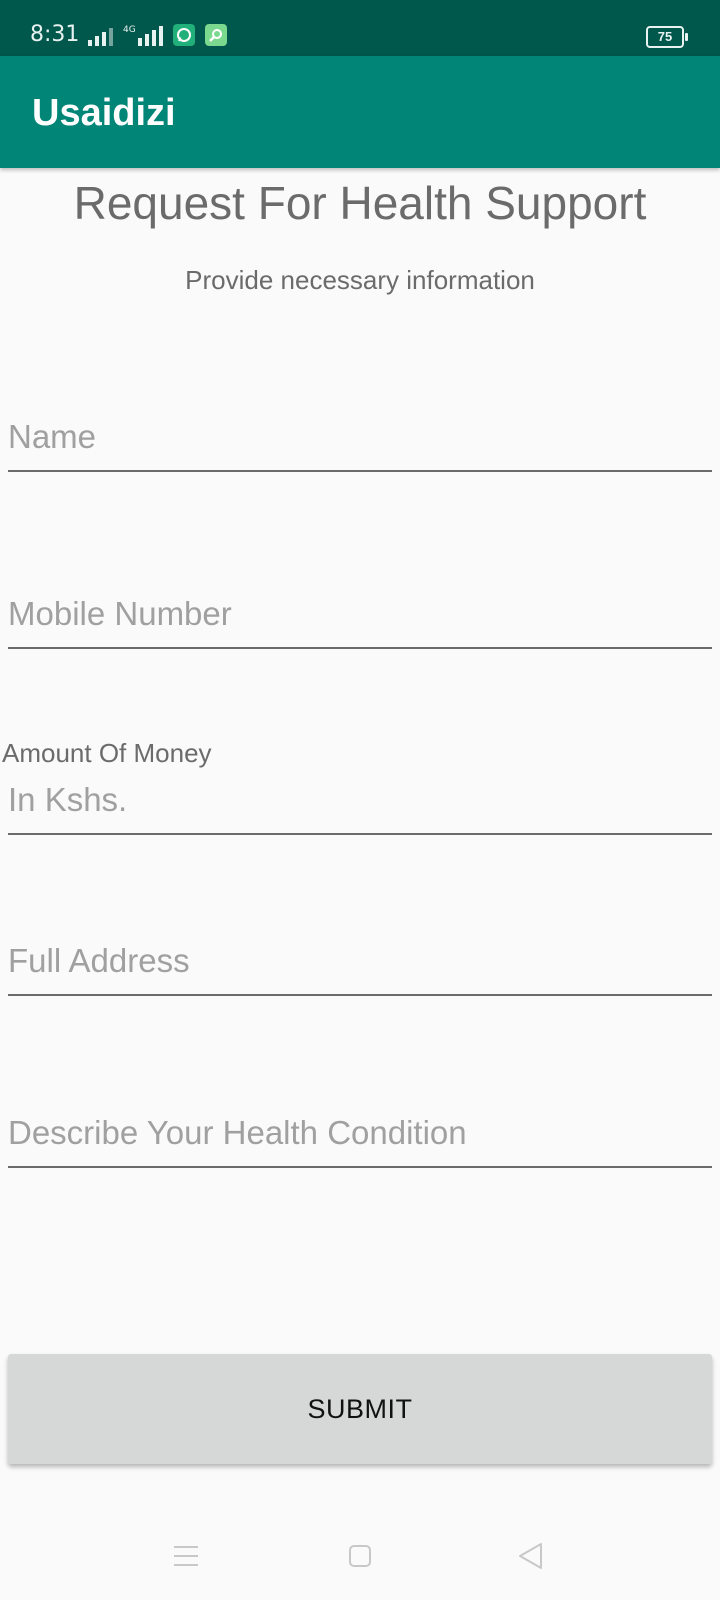 The image size is (720, 1600). I want to click on network-label: 4G, so click(129, 30).